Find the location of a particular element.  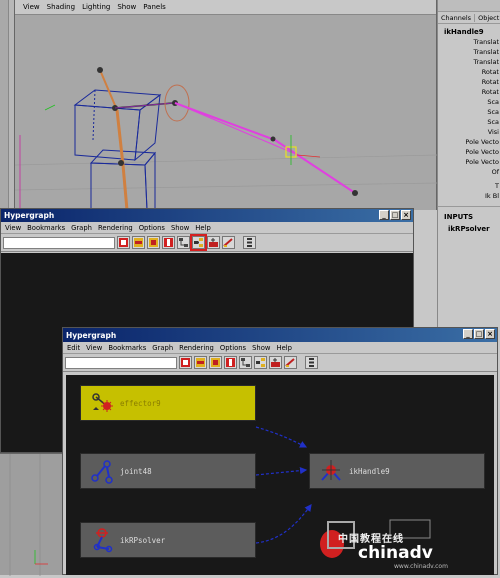

attr-visibility: Visi is located at coordinates (469, 133).